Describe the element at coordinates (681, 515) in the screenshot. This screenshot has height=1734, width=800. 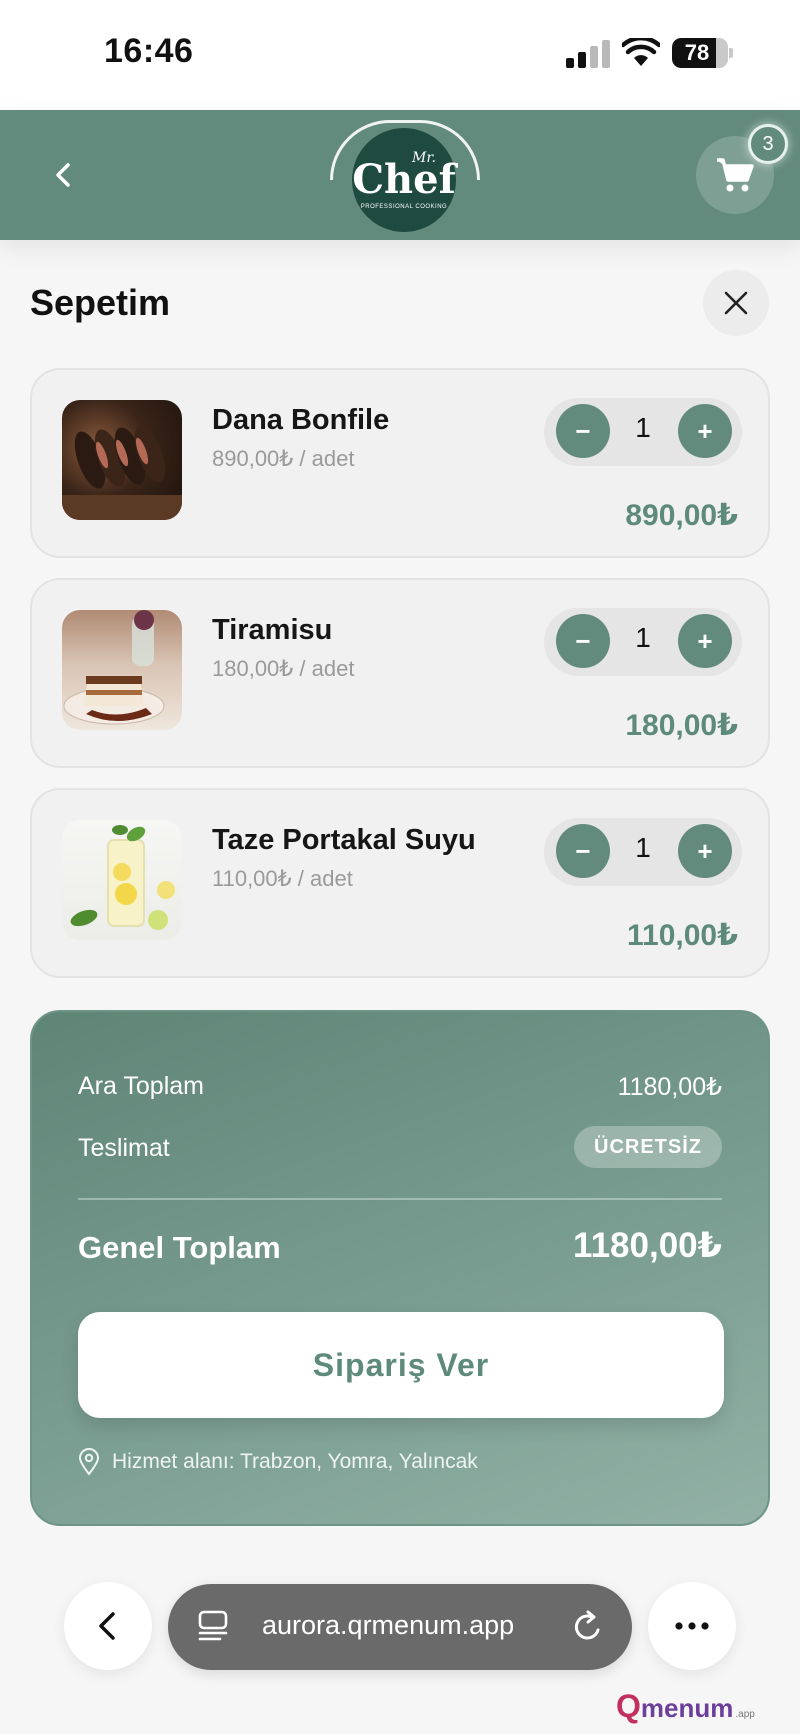
I see `item-total: 890,00₺` at that location.